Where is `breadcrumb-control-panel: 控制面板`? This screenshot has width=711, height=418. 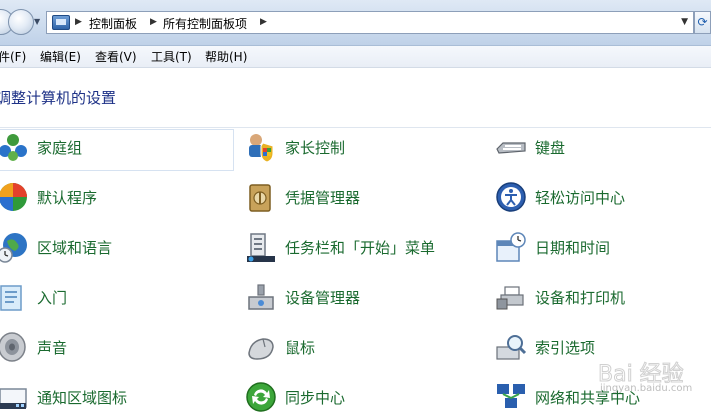 breadcrumb-control-panel: 控制面板 is located at coordinates (113, 23).